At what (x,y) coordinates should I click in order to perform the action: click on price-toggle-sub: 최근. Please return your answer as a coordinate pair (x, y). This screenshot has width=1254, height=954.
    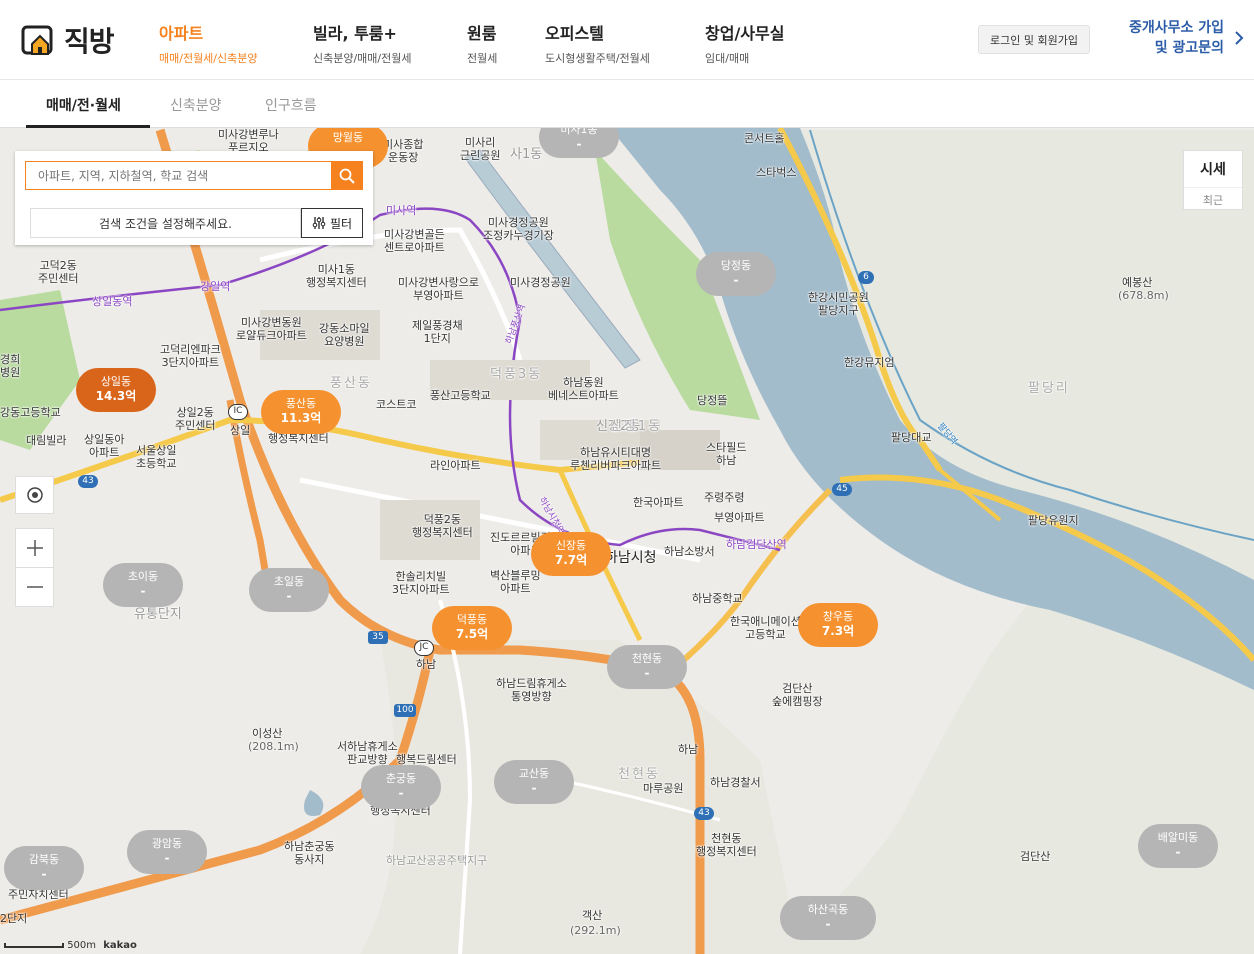
    Looking at the image, I should click on (1213, 197).